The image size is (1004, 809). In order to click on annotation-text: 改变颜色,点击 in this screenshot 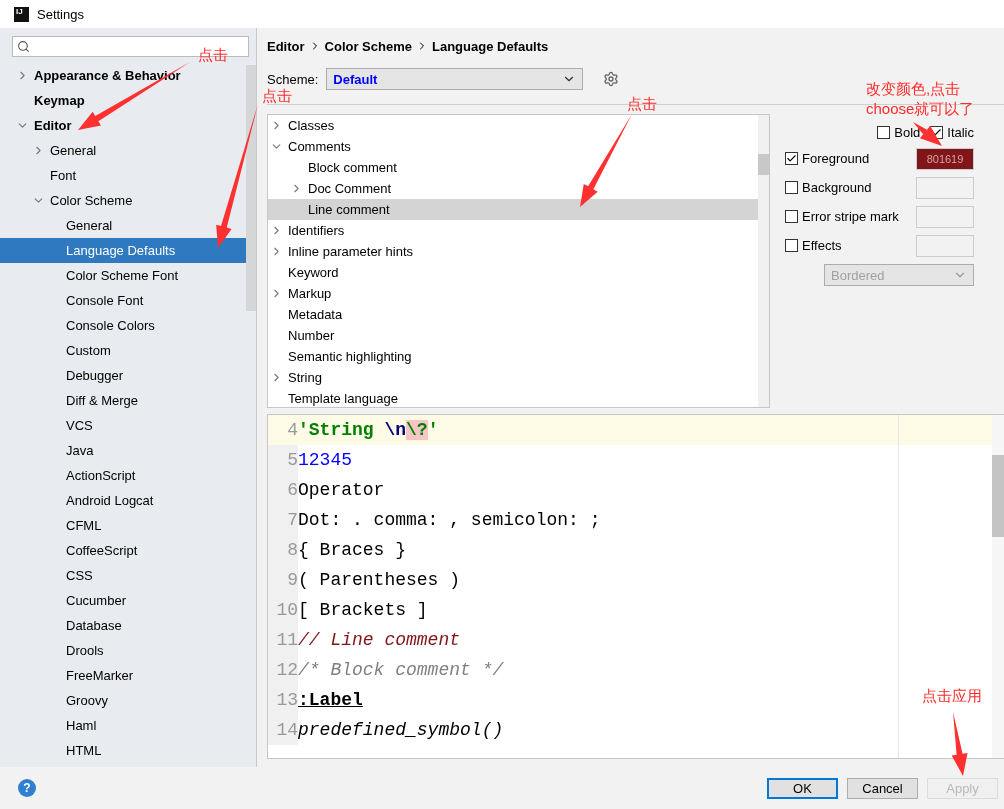, I will do `click(913, 89)`.